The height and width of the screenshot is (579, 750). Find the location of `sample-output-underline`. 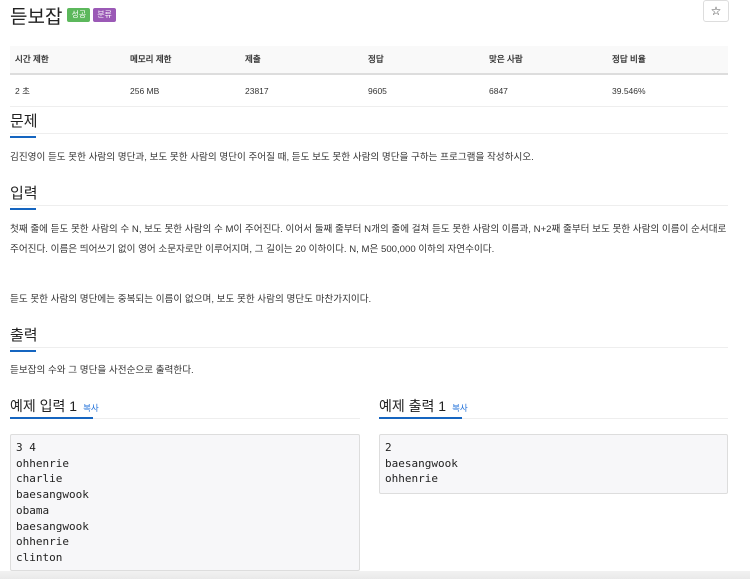

sample-output-underline is located at coordinates (420, 418).